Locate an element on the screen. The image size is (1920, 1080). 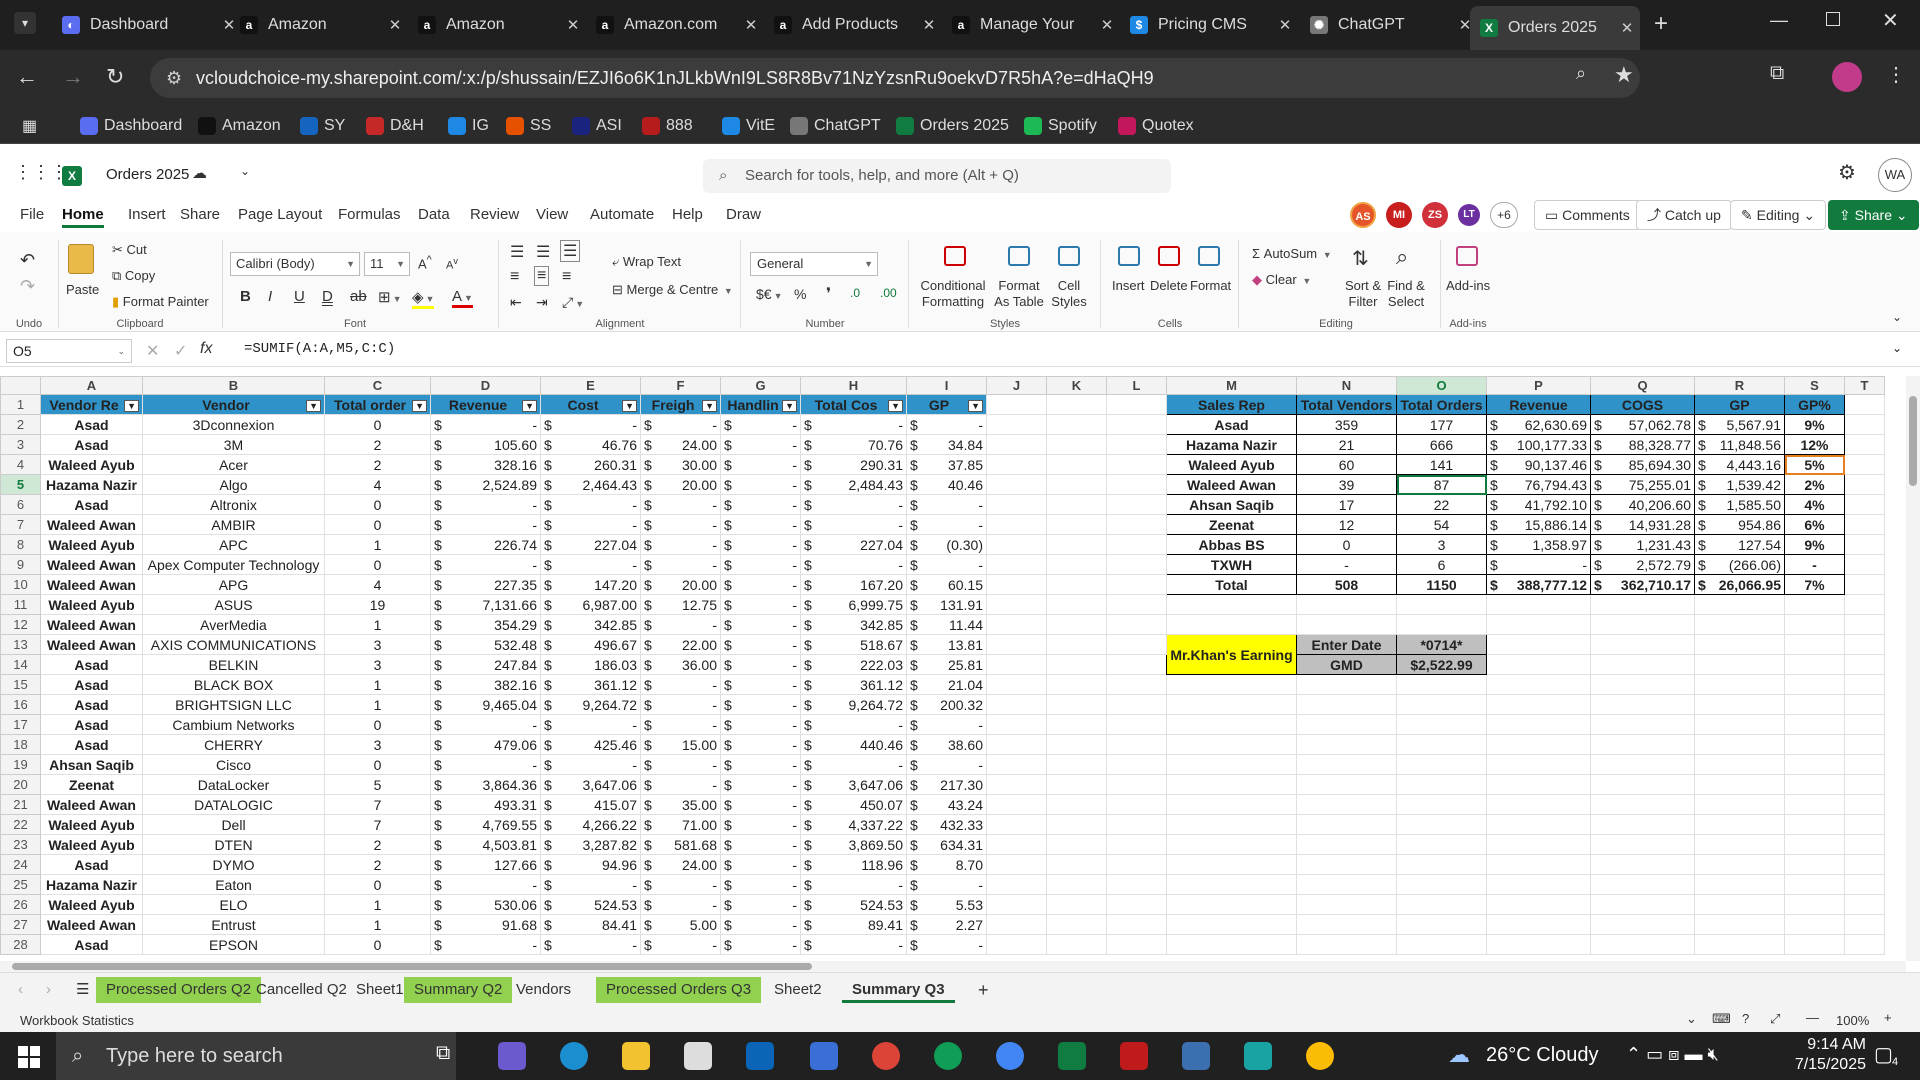
align-top-icon: ☰ is located at coordinates (517, 252).